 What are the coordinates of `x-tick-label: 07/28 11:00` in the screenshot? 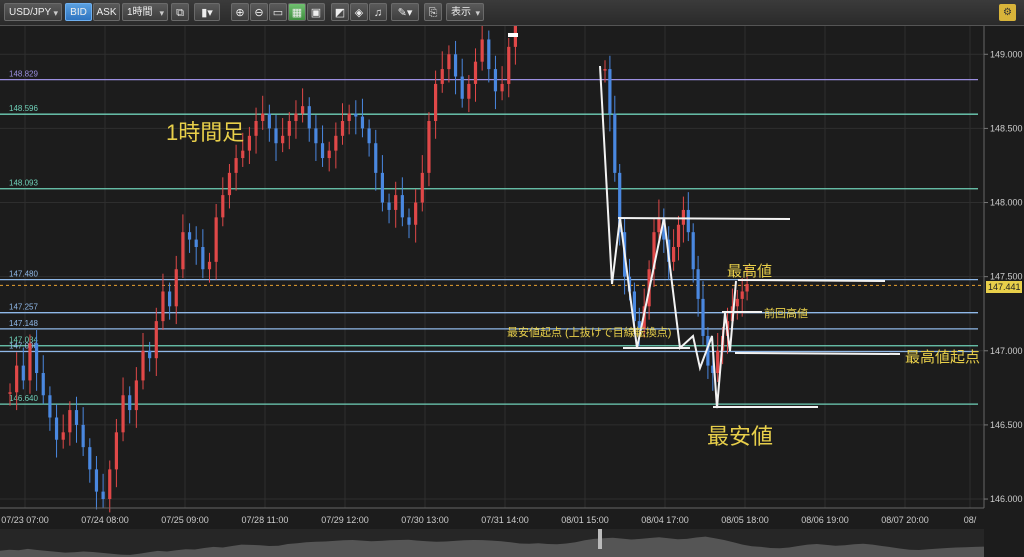 It's located at (265, 520).